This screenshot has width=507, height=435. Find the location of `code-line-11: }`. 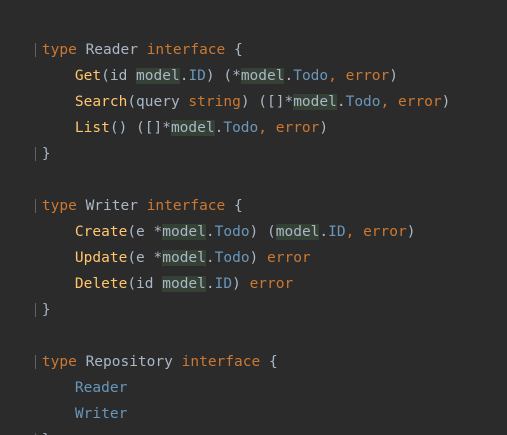

code-line-11: } is located at coordinates (25, 294).